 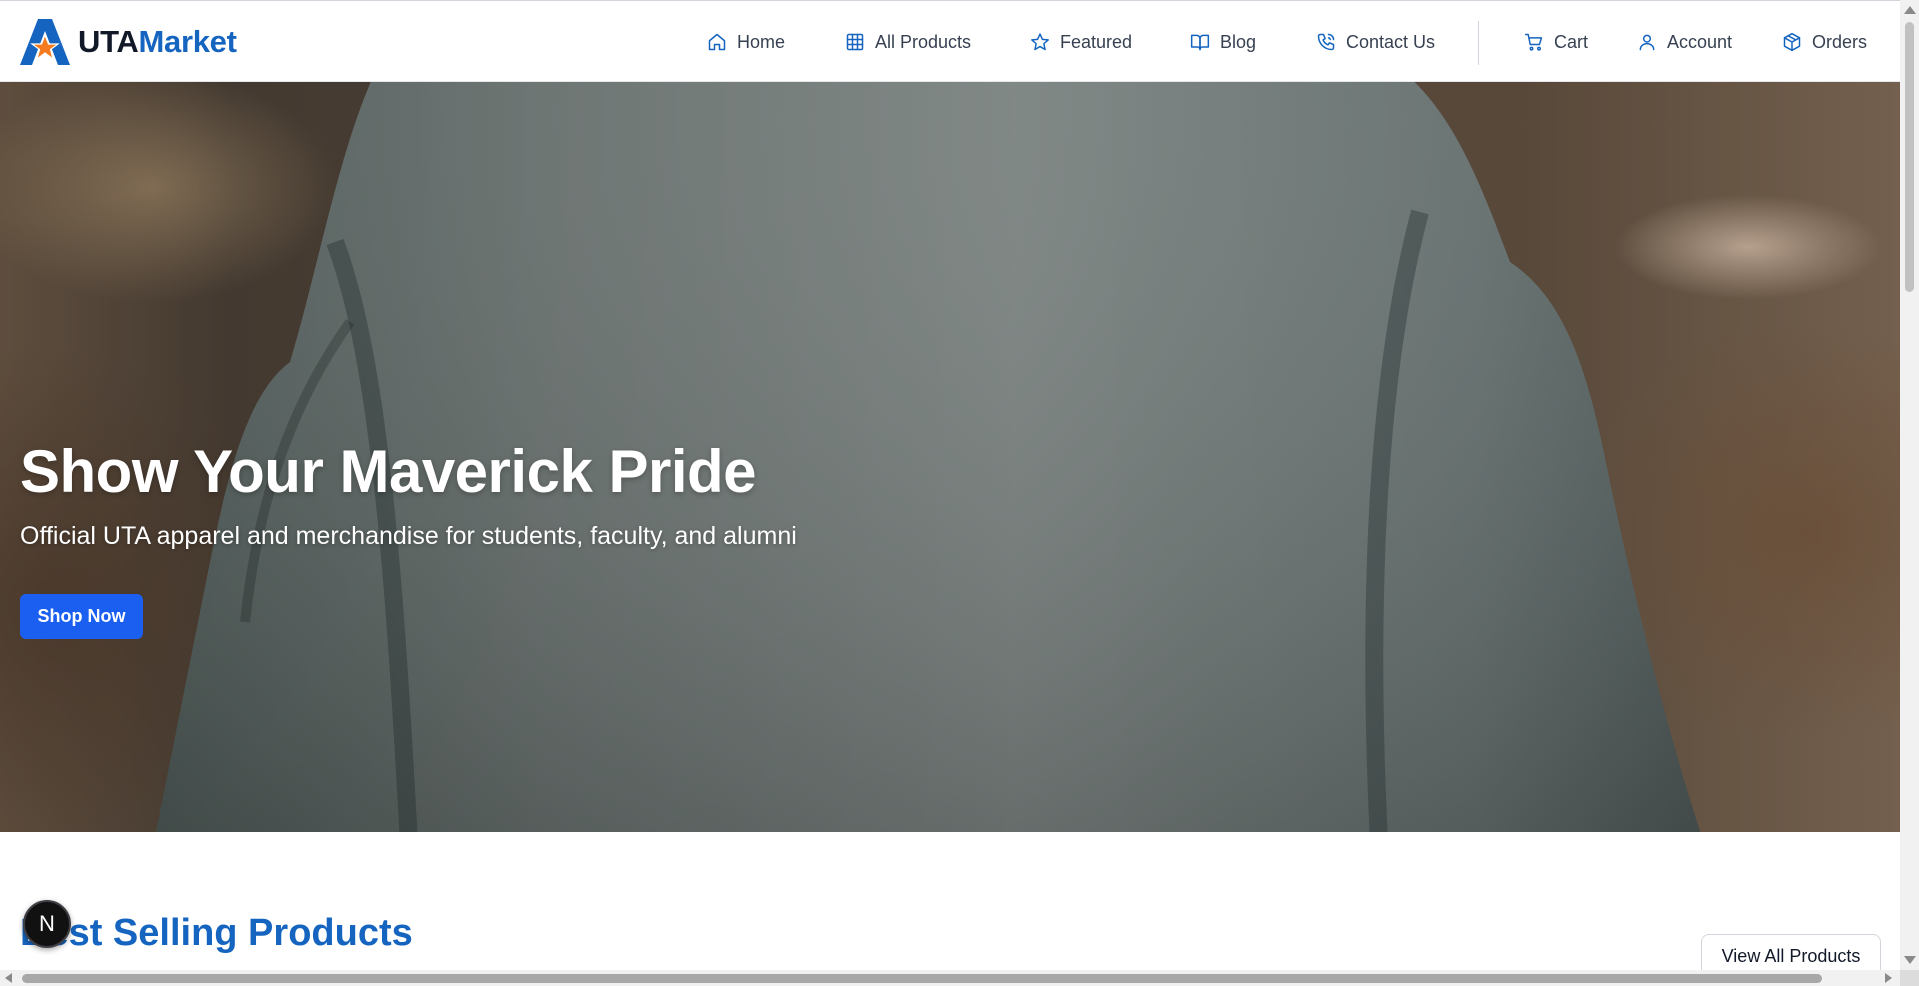 What do you see at coordinates (45, 42) in the screenshot?
I see `uta-star-logo` at bounding box center [45, 42].